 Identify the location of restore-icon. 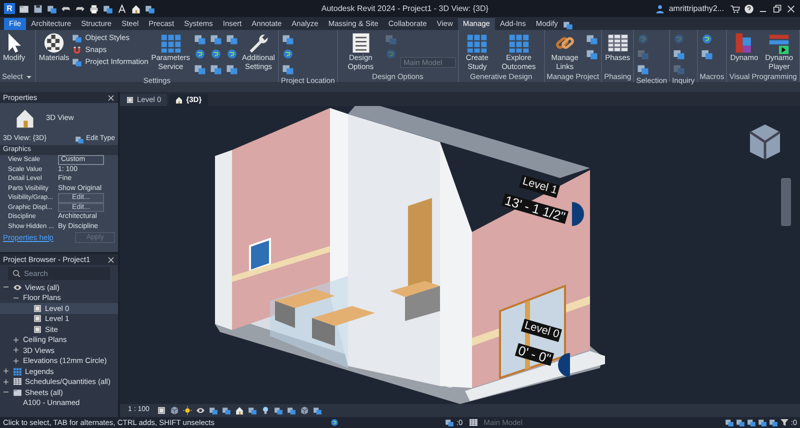
(777, 9).